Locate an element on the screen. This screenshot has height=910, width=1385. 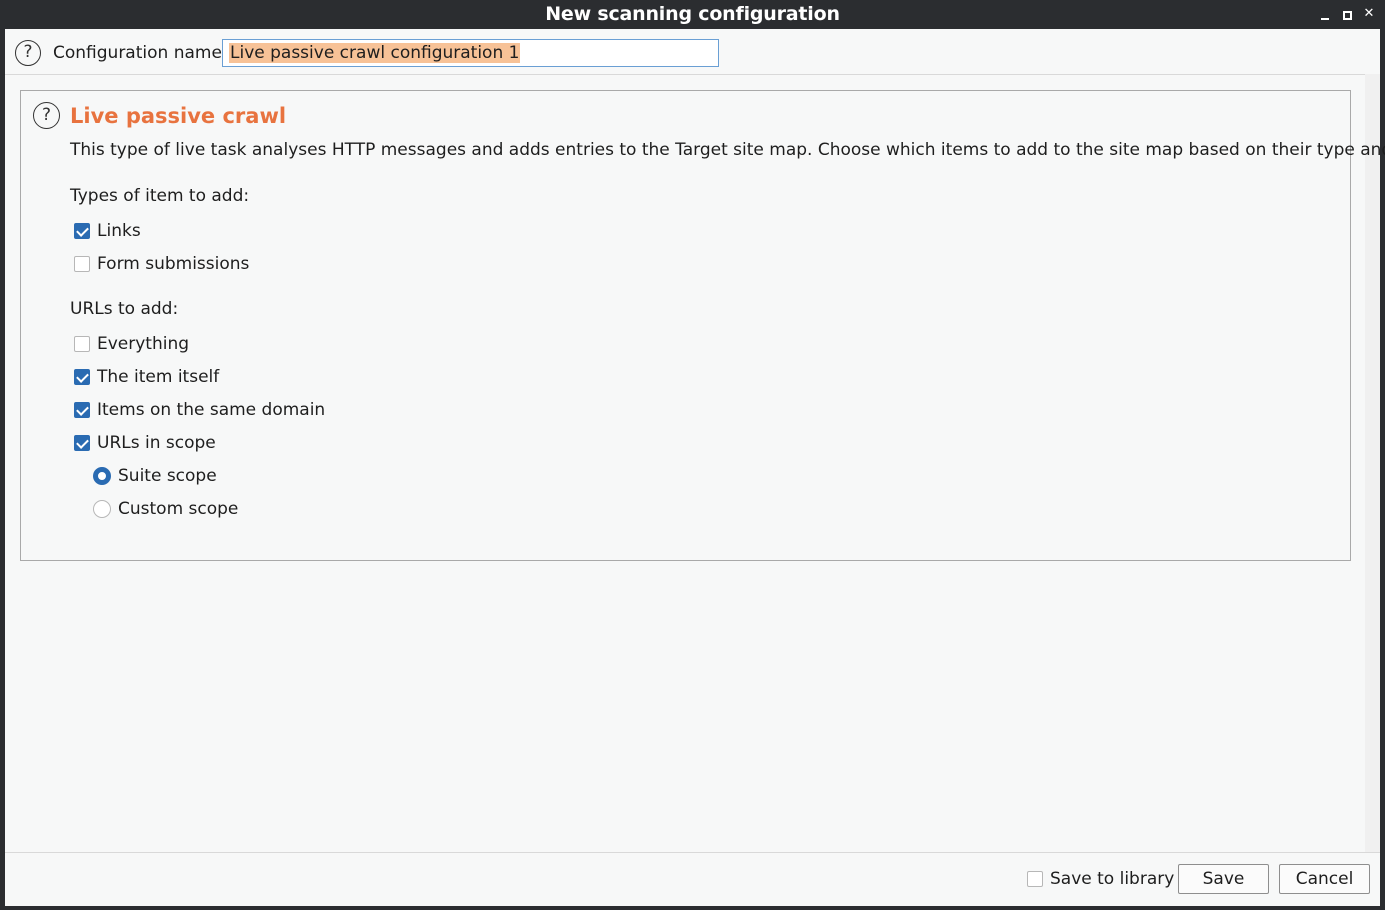
item-itself-checkbox is located at coordinates (82, 377).